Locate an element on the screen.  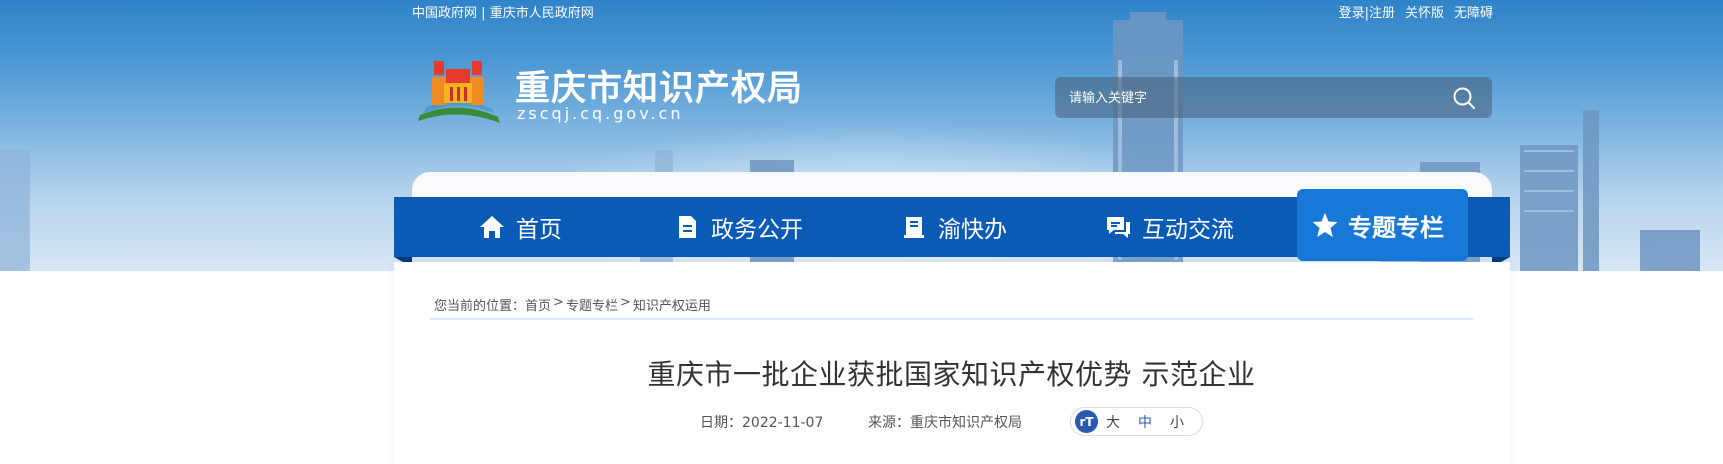
font-size-large-button: 大 is located at coordinates (1113, 422).